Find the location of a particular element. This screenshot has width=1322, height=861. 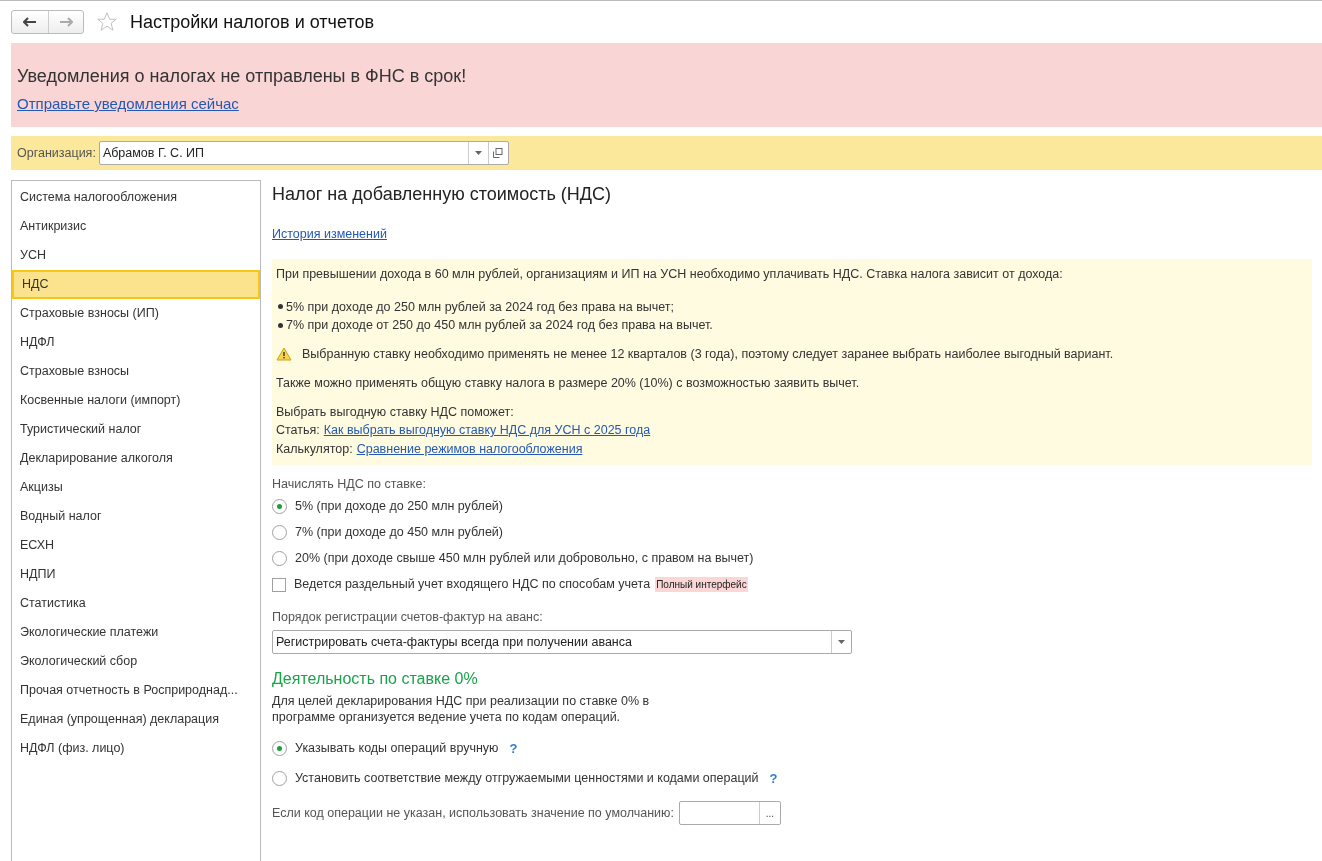

article-link: Сравнение режимов налогообложения is located at coordinates (469, 449).